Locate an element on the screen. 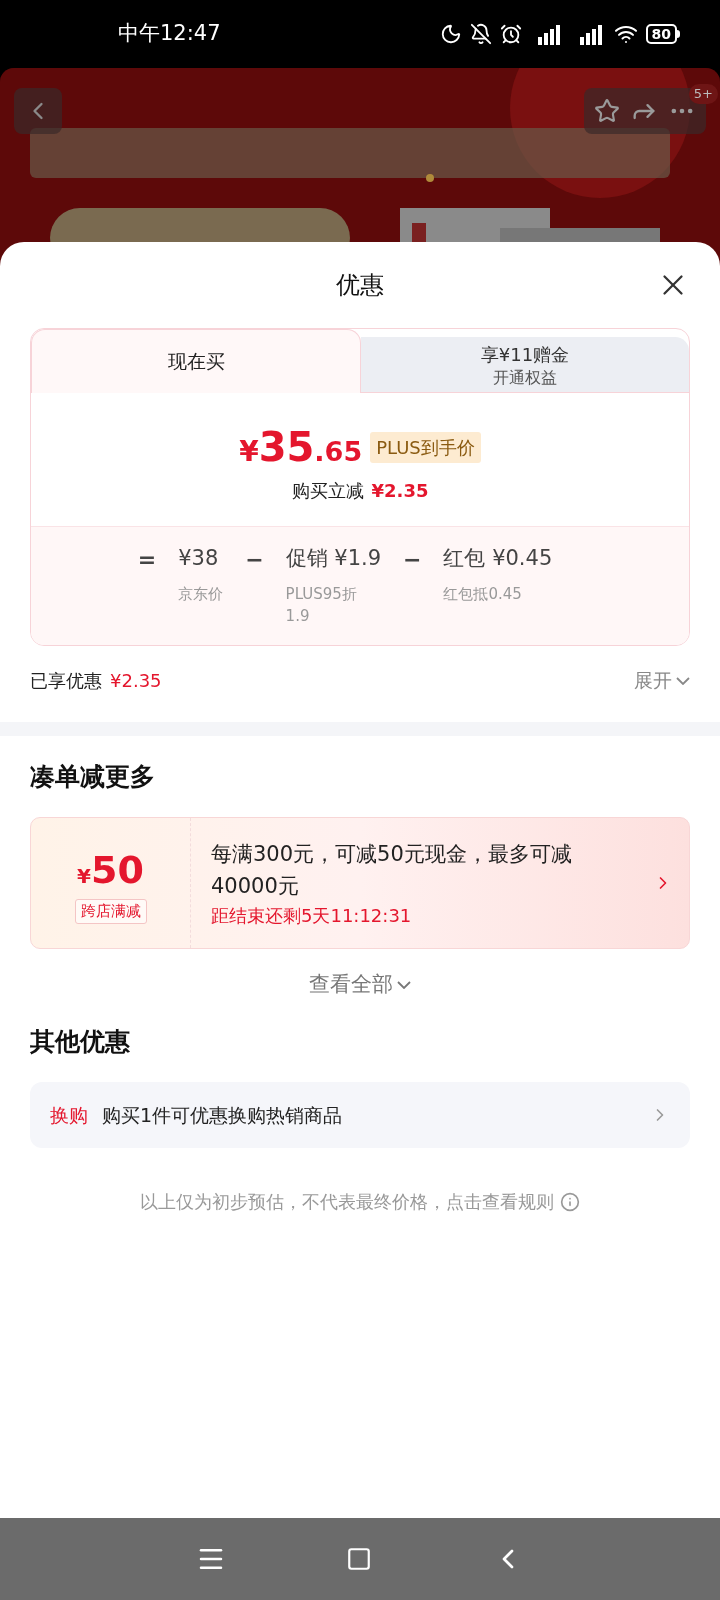 This screenshot has height=1600, width=720. alarm-icon is located at coordinates (510, 34).